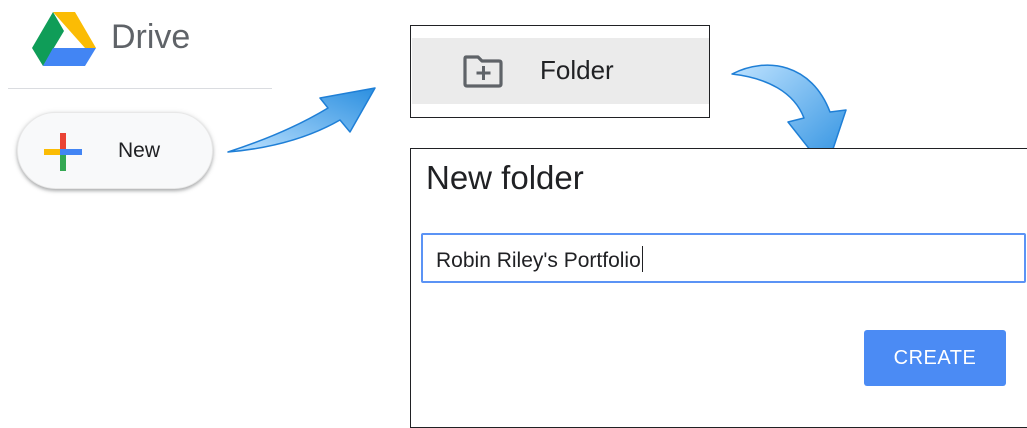  I want to click on app-name: Drive, so click(151, 37).